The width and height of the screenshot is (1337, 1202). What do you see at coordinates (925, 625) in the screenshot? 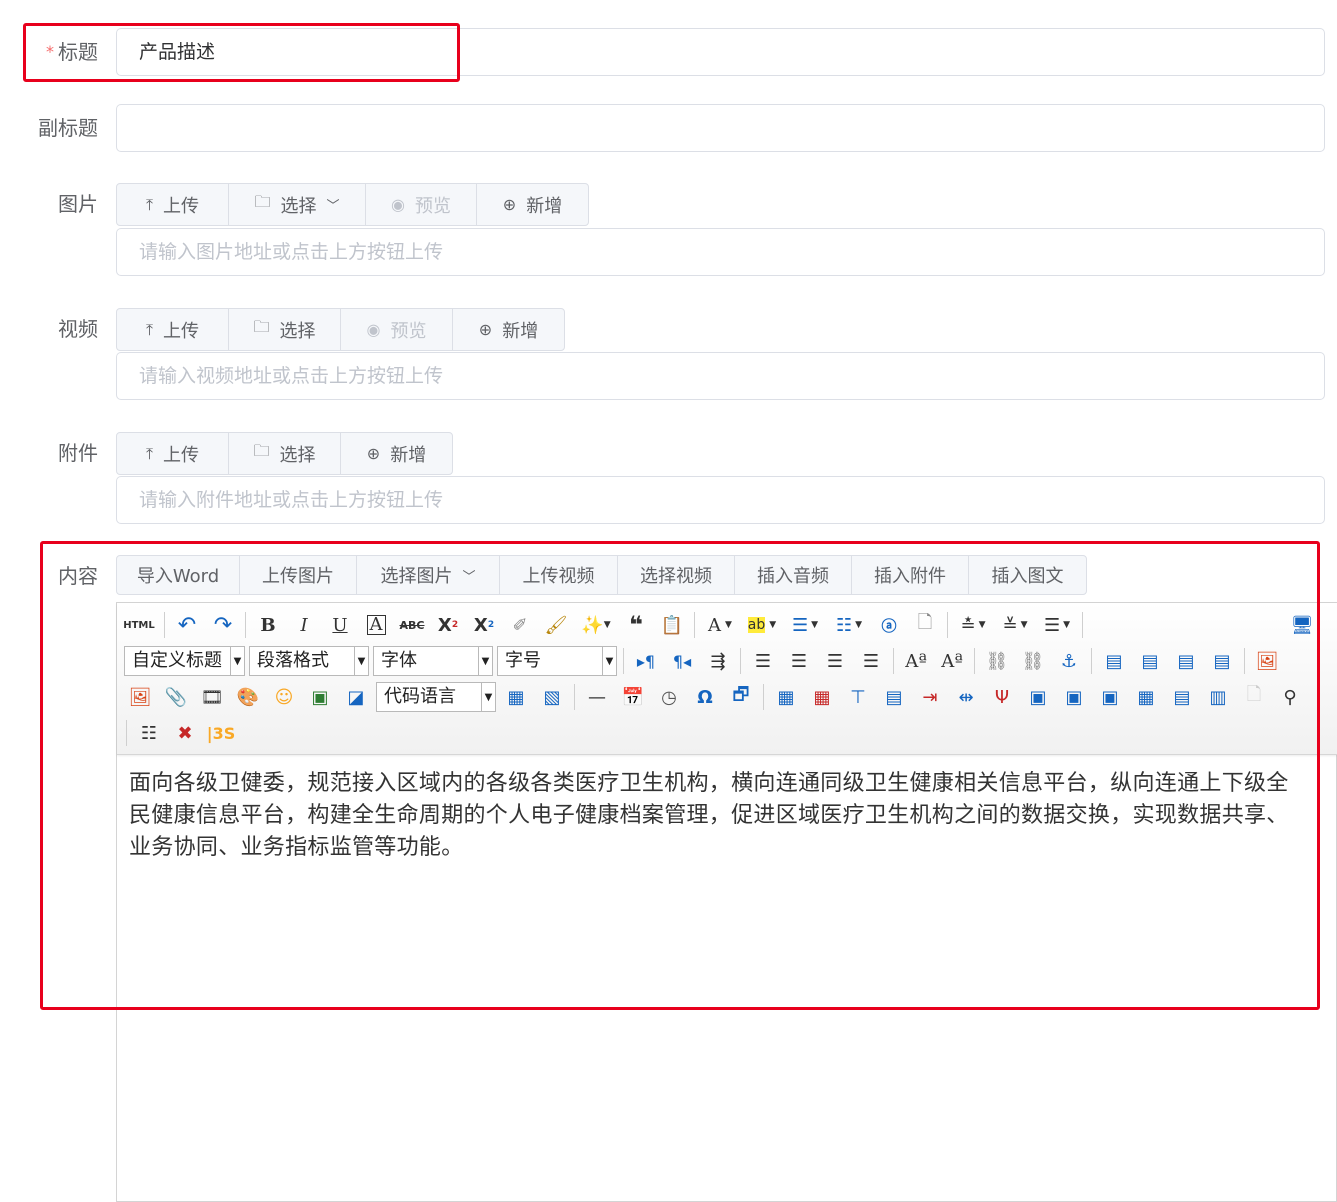
I see `clear-document-icon: 🗋` at bounding box center [925, 625].